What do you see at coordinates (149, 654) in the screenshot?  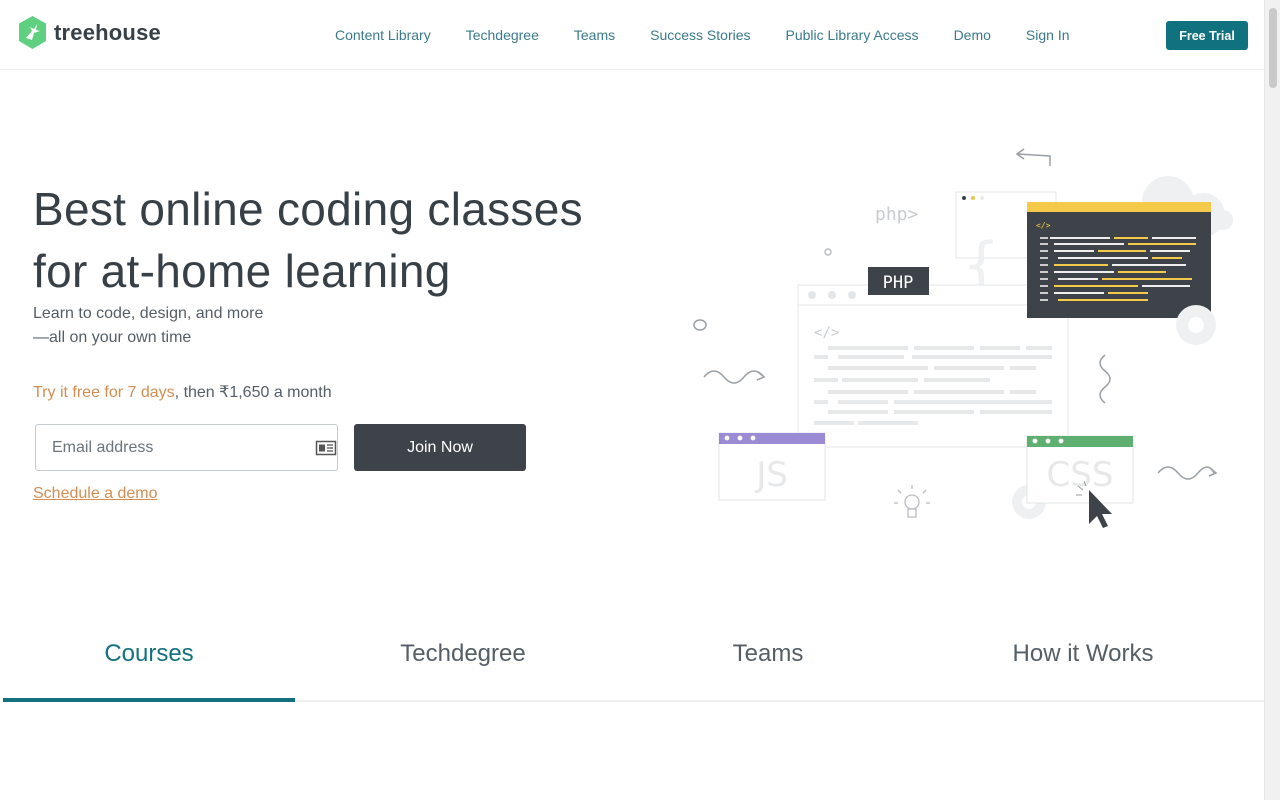 I see `tab-courses: Courses` at bounding box center [149, 654].